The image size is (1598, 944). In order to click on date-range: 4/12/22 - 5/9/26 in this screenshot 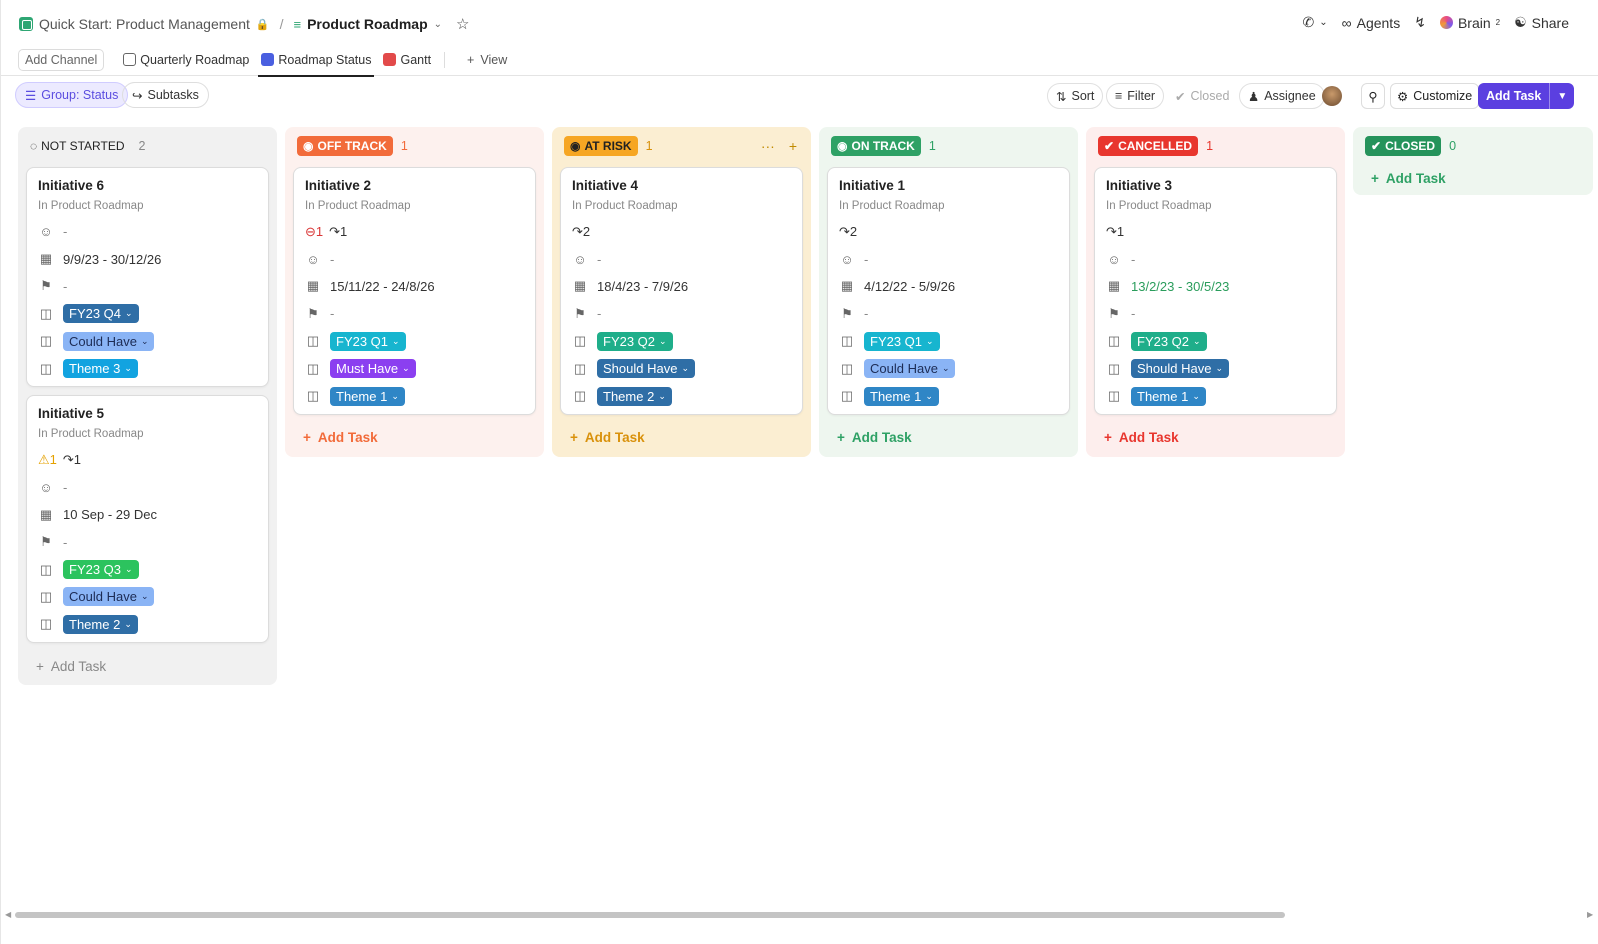, I will do `click(909, 286)`.